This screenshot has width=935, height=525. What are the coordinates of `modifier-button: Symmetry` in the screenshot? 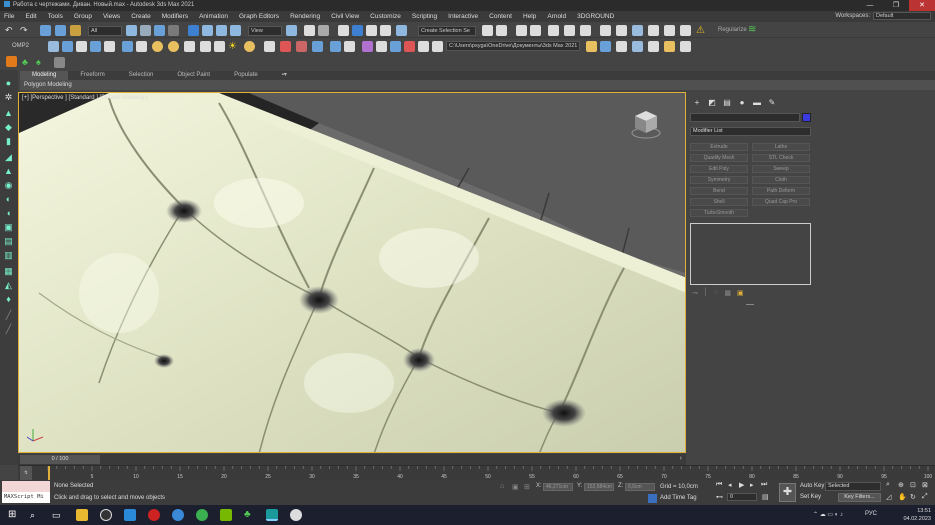 It's located at (719, 180).